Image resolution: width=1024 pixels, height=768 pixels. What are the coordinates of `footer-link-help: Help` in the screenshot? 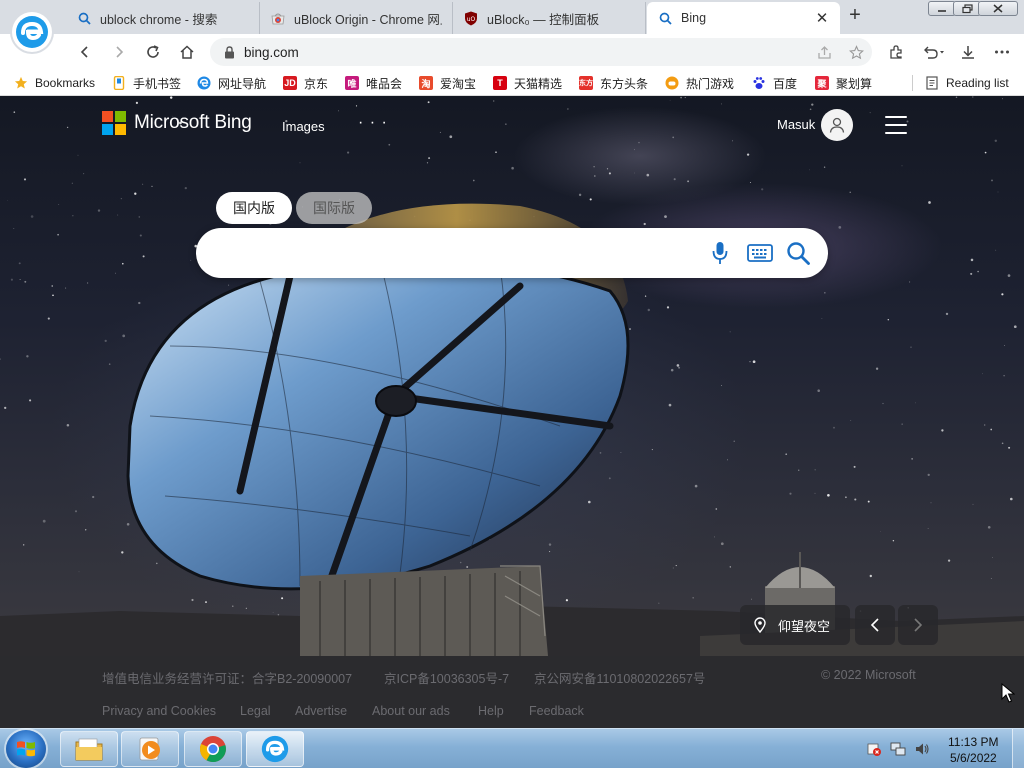 It's located at (491, 711).